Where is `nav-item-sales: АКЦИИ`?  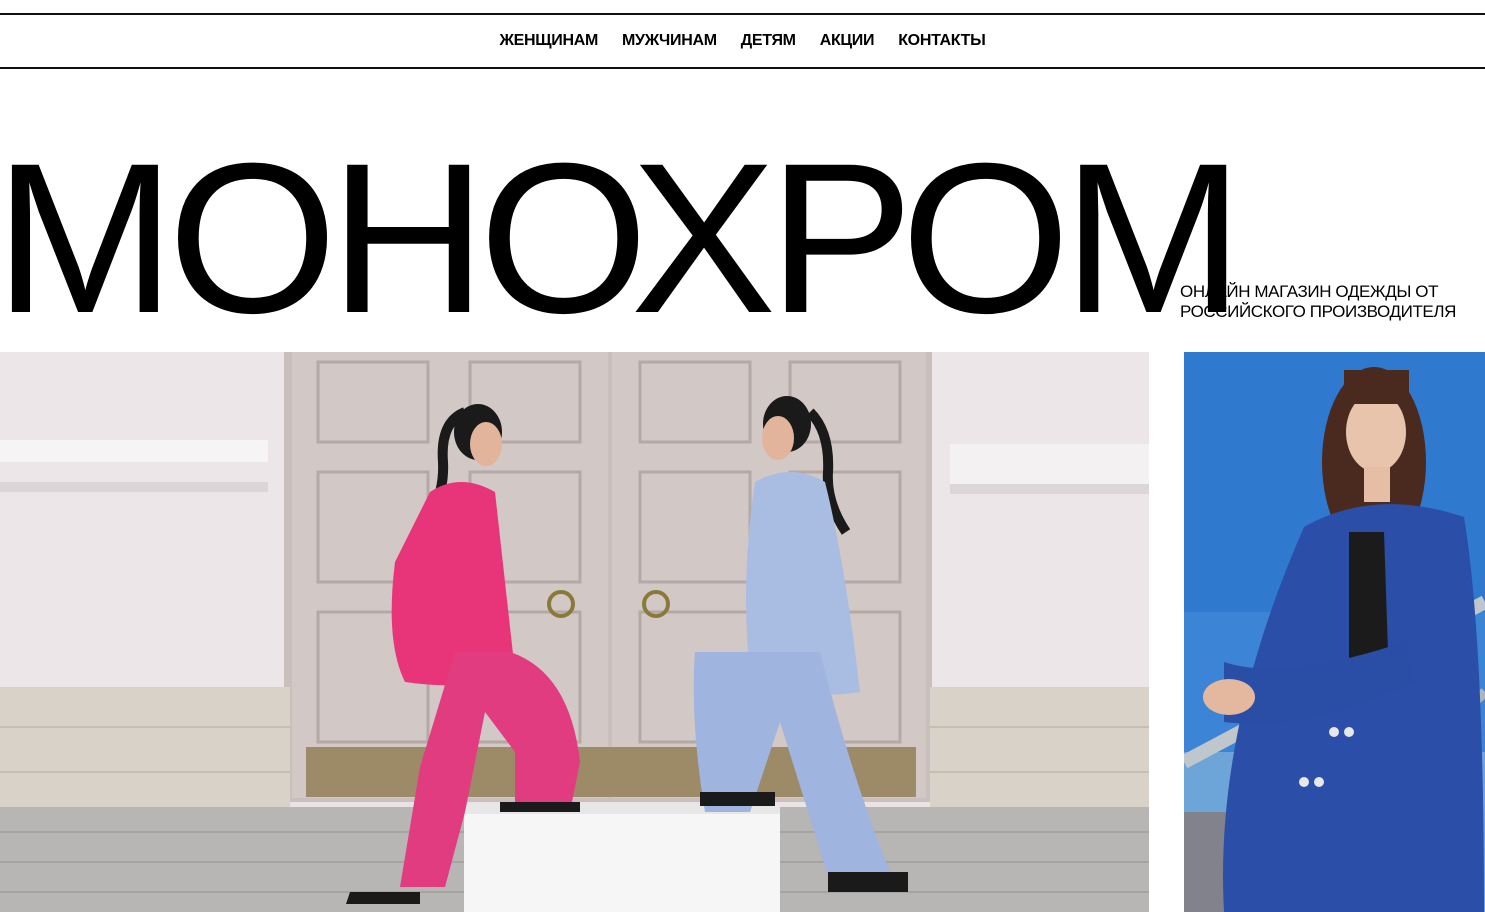
nav-item-sales: АКЦИИ is located at coordinates (847, 41).